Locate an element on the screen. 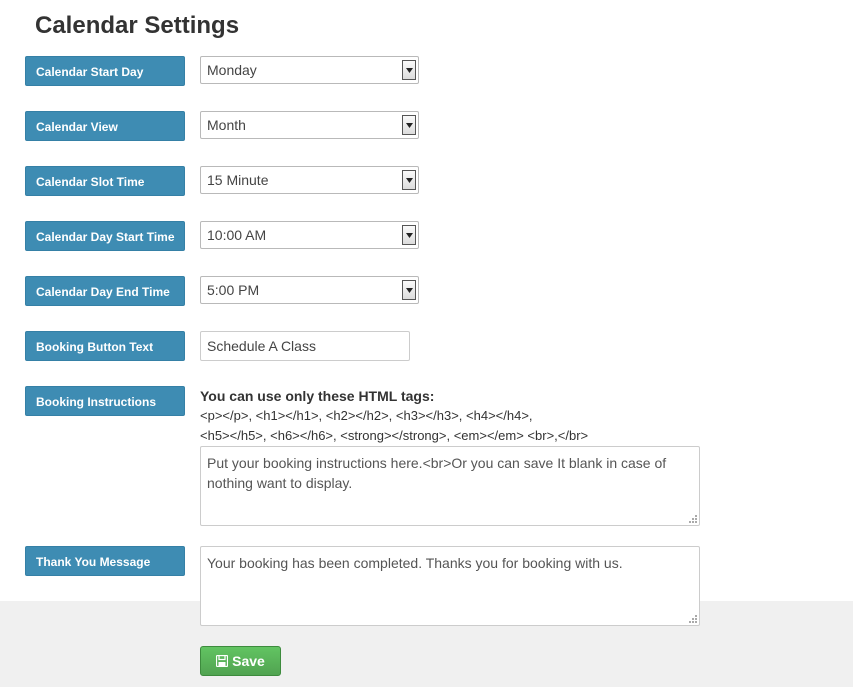  start-day-label: Calendar Start Day is located at coordinates (105, 71).